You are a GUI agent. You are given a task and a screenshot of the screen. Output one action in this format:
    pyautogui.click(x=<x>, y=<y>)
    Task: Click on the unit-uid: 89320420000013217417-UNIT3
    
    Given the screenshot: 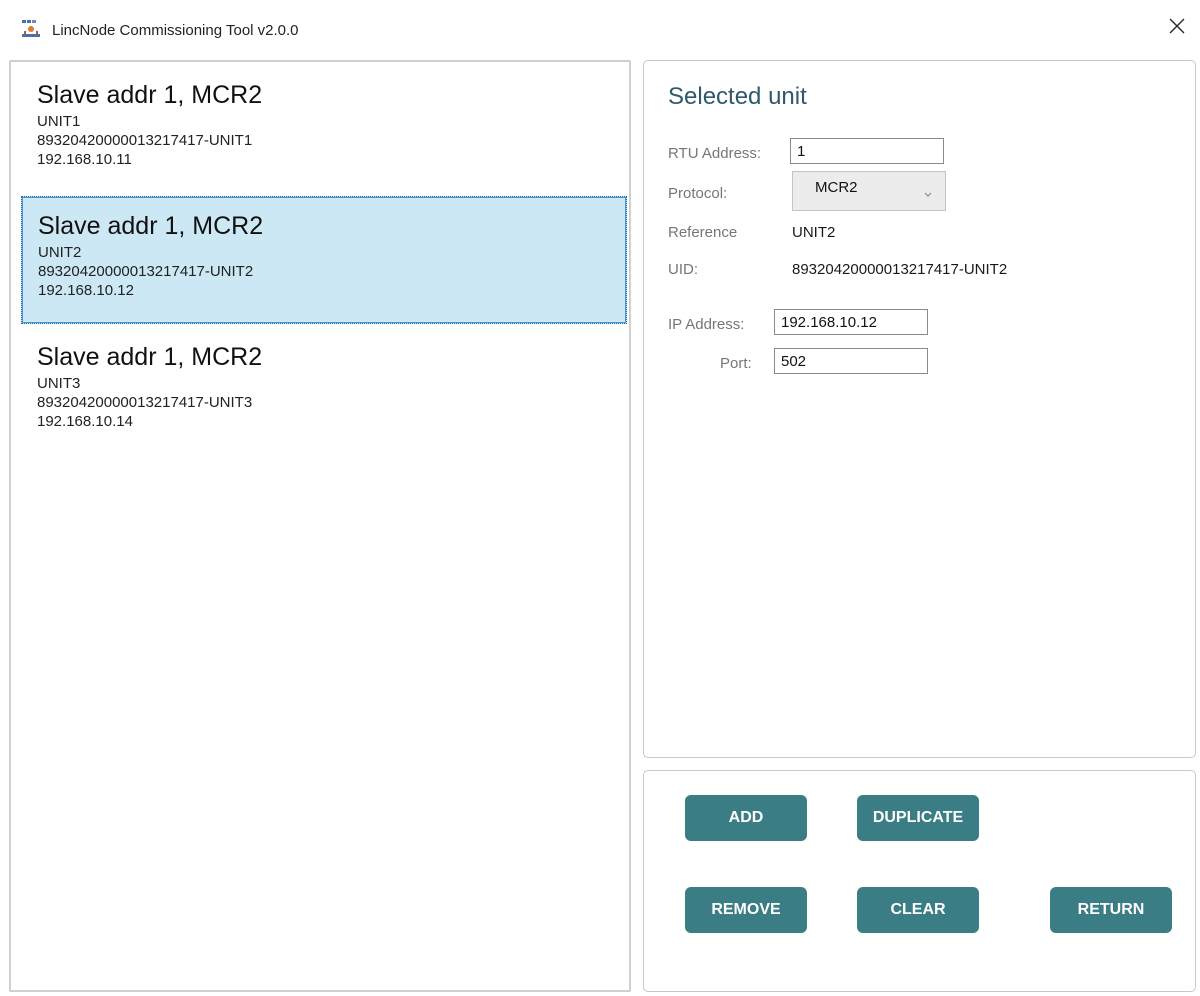 What is the action you would take?
    pyautogui.click(x=145, y=402)
    